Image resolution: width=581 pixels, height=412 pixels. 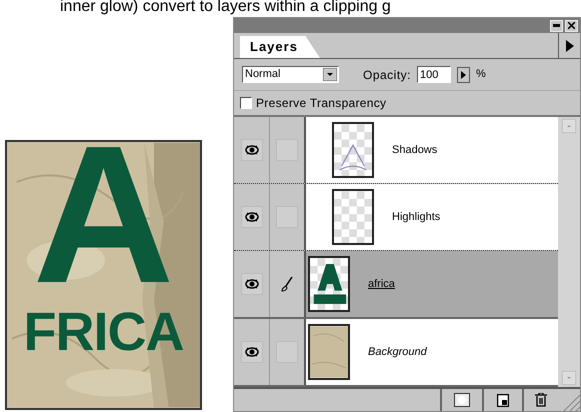 I want to click on trash-icon, so click(x=541, y=400).